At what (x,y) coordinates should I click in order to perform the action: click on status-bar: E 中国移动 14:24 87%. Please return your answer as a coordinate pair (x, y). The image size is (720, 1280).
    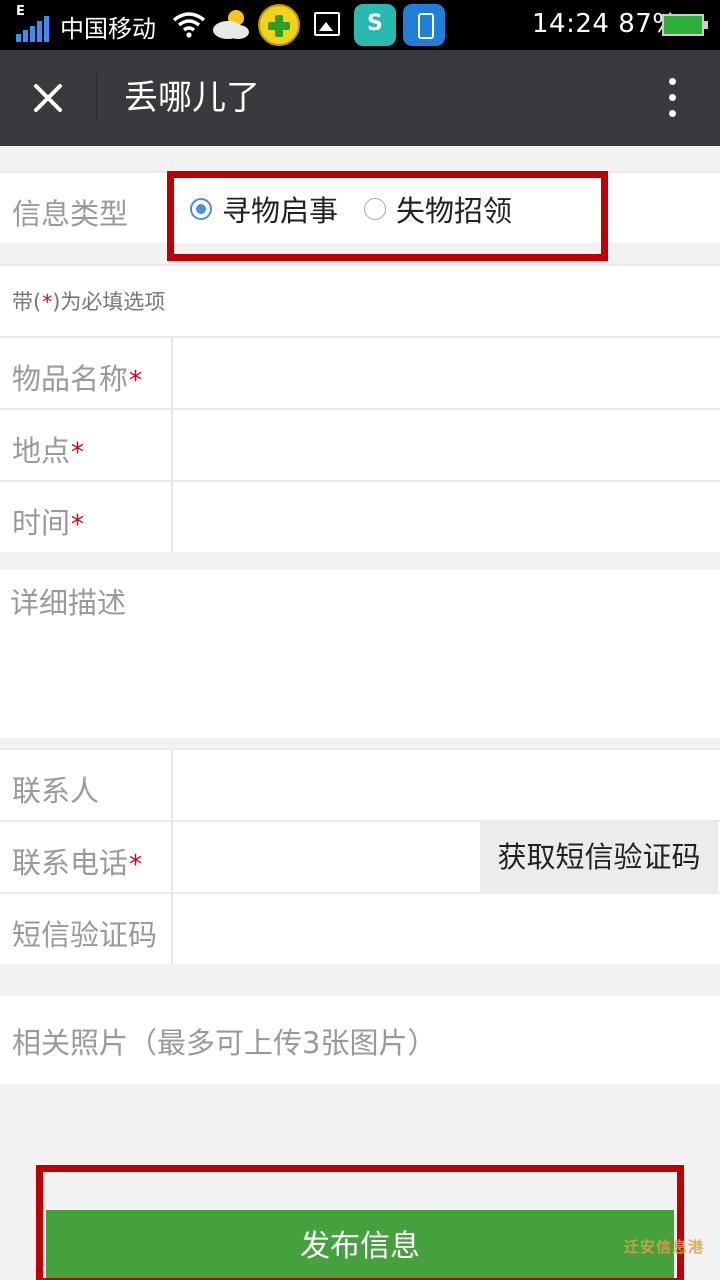
    Looking at the image, I should click on (360, 25).